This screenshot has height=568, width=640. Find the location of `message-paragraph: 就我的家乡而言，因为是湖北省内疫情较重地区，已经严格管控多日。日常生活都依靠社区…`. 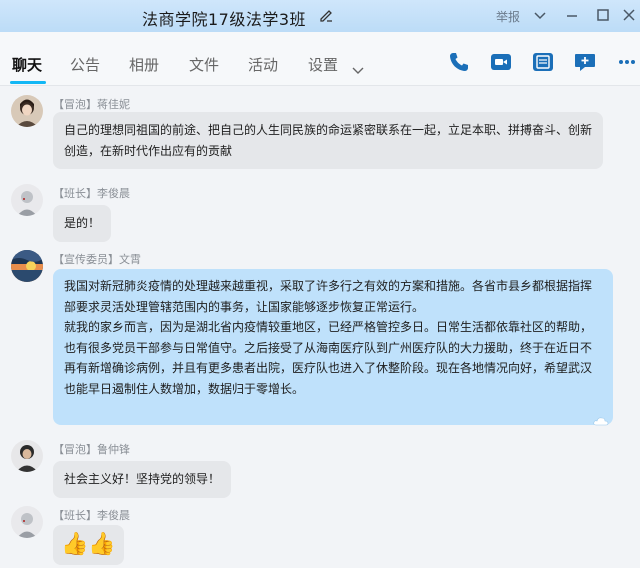

message-paragraph: 就我的家乡而言，因为是湖北省内疫情较重地区，已经严格管控多日。日常生活都依靠社区… is located at coordinates (328, 358).